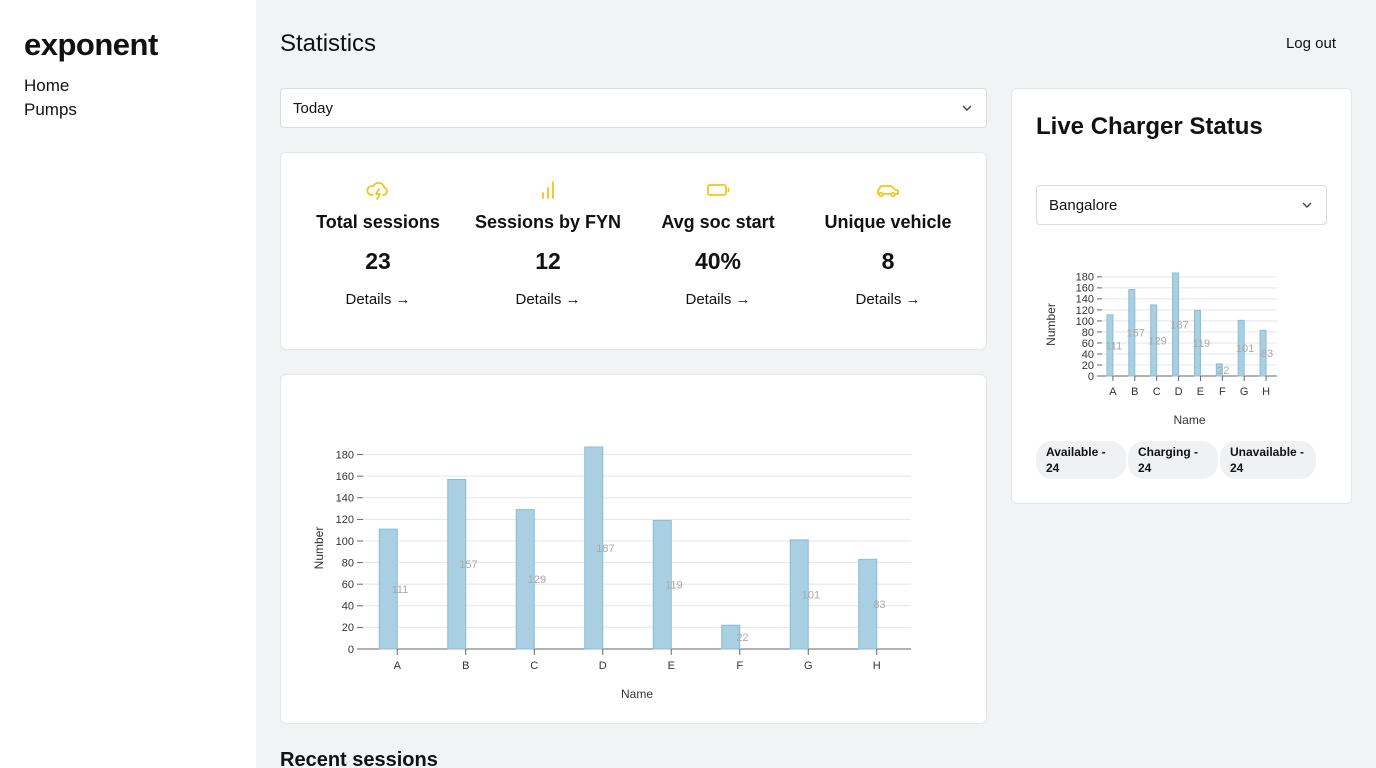 The height and width of the screenshot is (768, 1376). Describe the element at coordinates (548, 222) in the screenshot. I see `stat-label: Sessions by FYN` at that location.